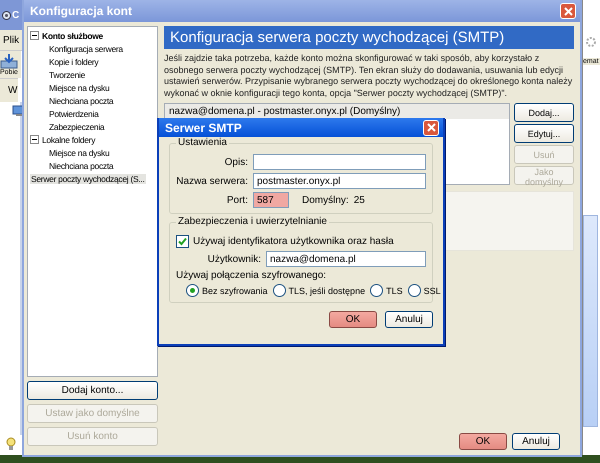  I want to click on window-title: C, so click(16, 15).